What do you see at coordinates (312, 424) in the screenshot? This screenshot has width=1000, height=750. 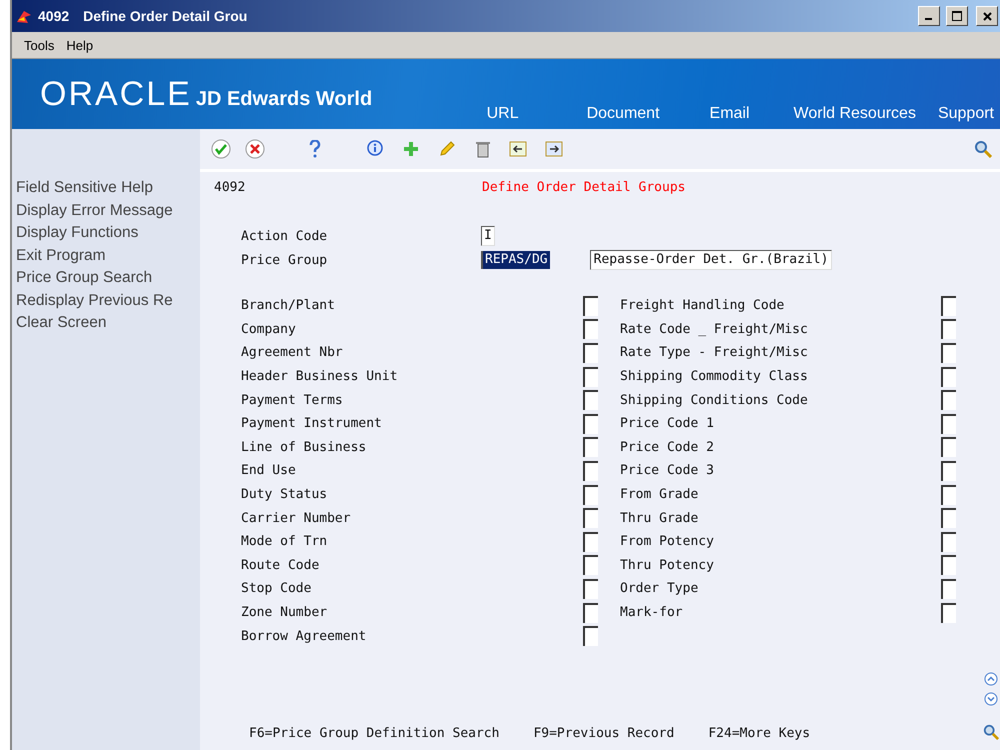 I see `field-label: Payment Instrument` at bounding box center [312, 424].